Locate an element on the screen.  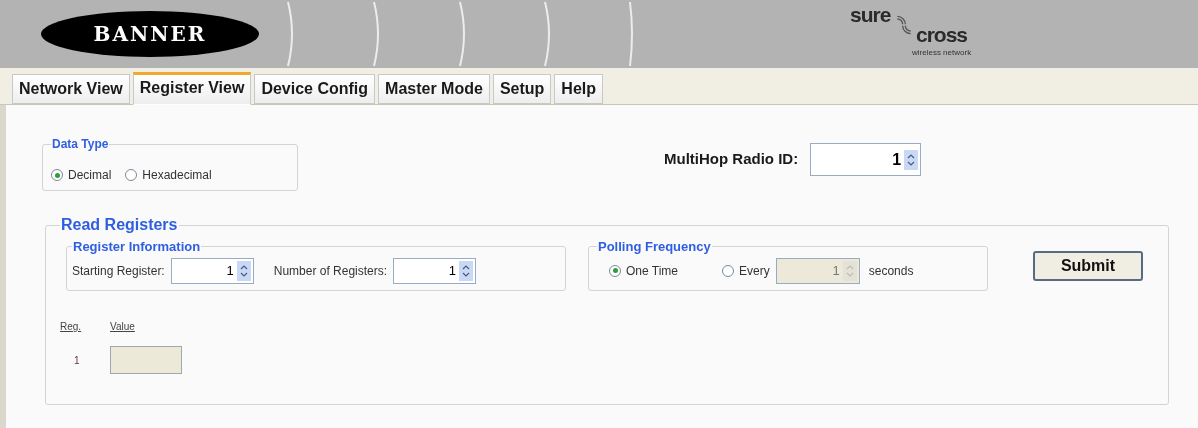
tab: Setup is located at coordinates (522, 89).